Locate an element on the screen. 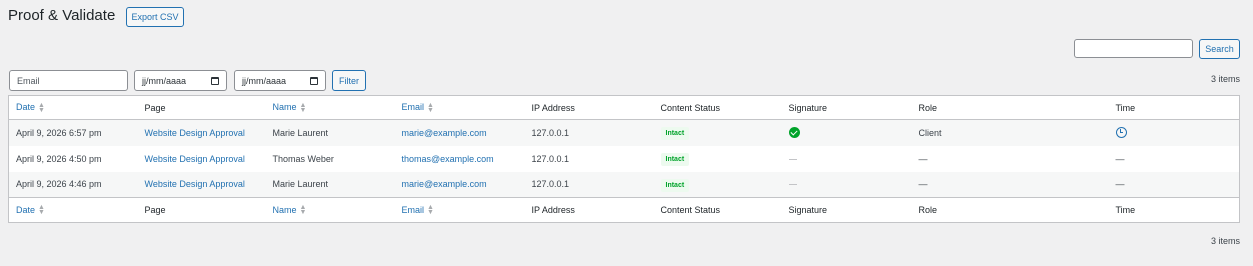 Image resolution: width=1253 pixels, height=266 pixels. cell-date: April 9, 2026 4:50 pm is located at coordinates (59, 158).